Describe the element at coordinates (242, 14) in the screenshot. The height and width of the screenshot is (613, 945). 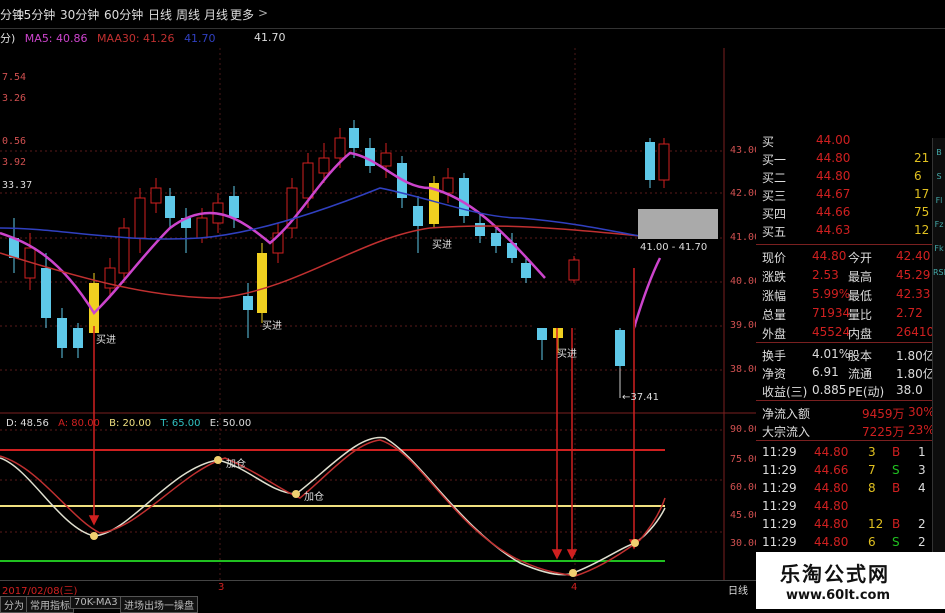
I see `tab-more: 更多` at that location.